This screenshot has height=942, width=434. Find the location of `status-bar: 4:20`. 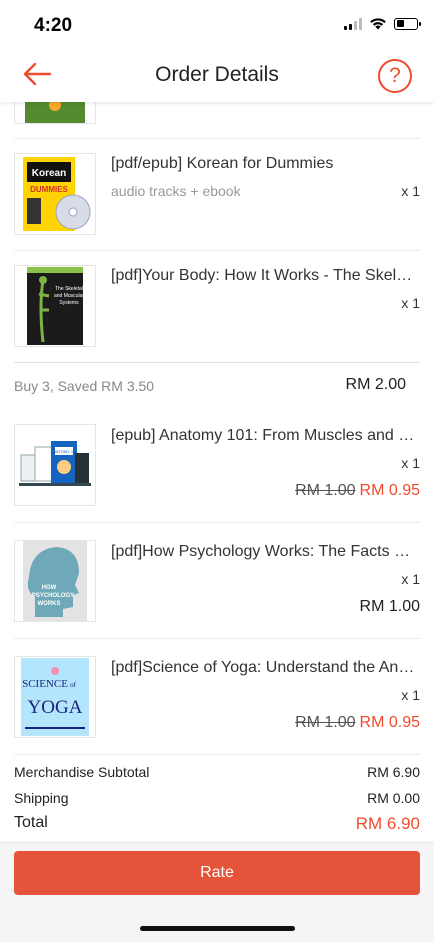

status-bar: 4:20 is located at coordinates (217, 25).